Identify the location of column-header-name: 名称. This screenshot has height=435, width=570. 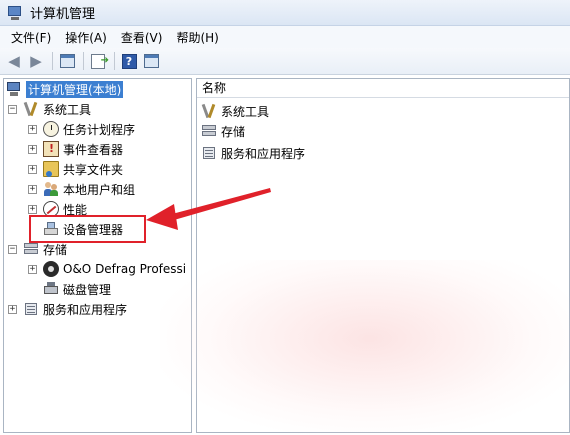
(383, 88).